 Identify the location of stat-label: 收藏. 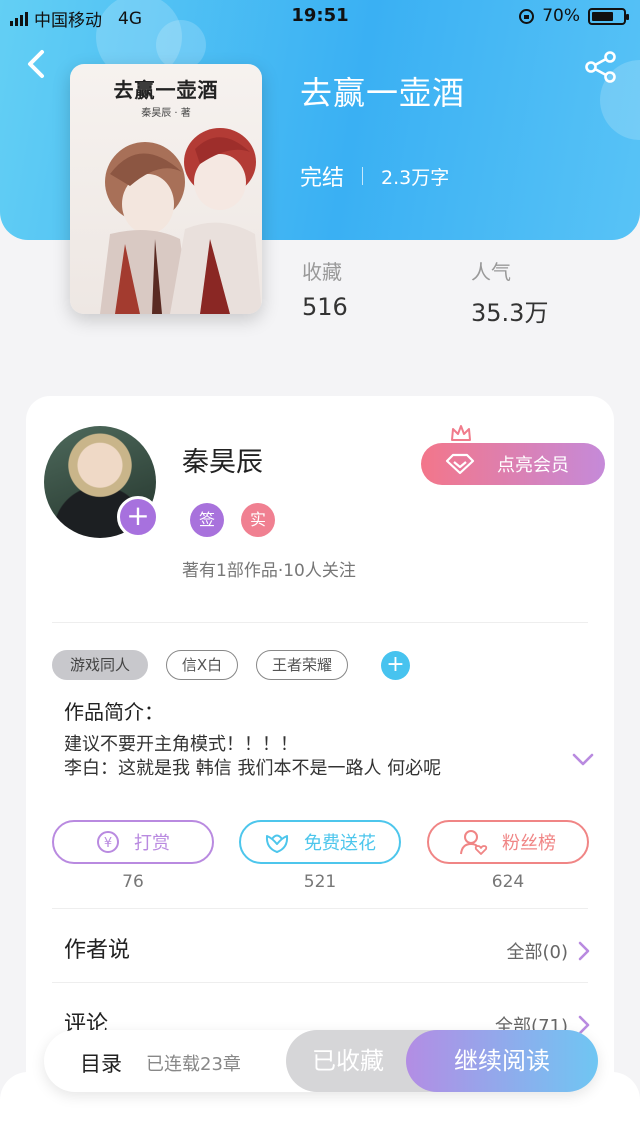
(322, 272).